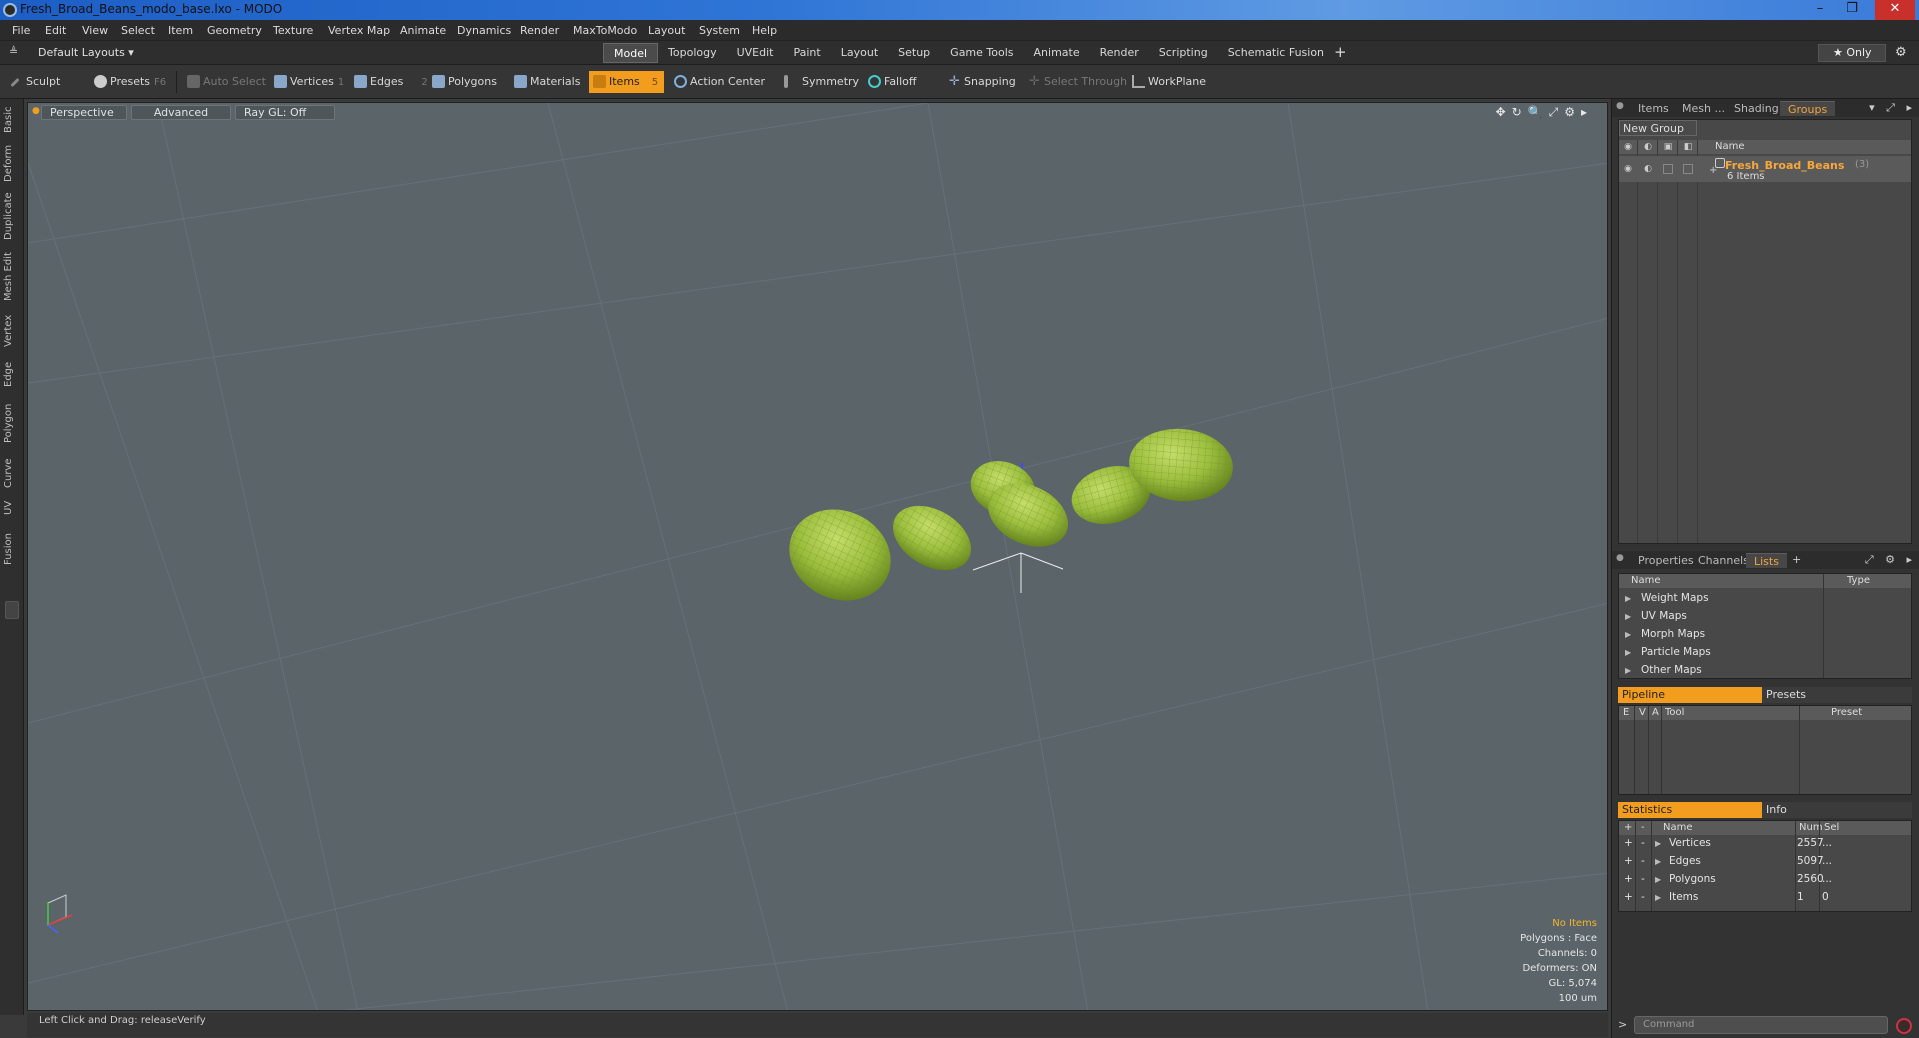 Image resolution: width=1919 pixels, height=1038 pixels. Describe the element at coordinates (1796, 559) in the screenshot. I see `add-panel-tab-button: +` at that location.